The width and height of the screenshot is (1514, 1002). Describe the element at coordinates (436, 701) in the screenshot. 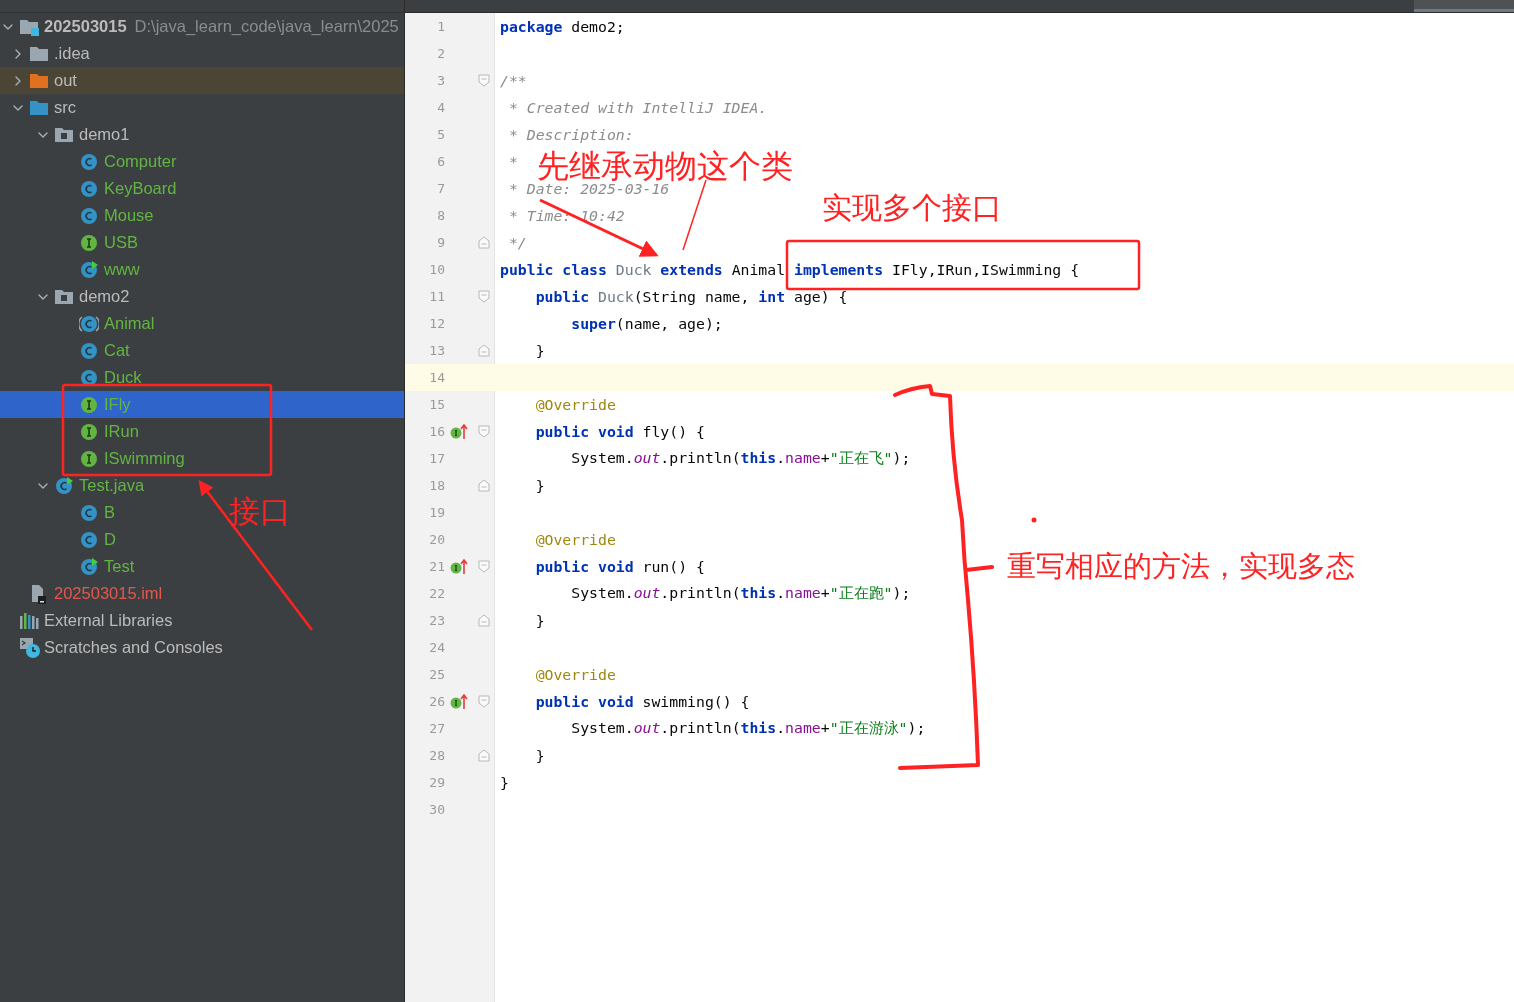

I see `line-number: 26` at that location.